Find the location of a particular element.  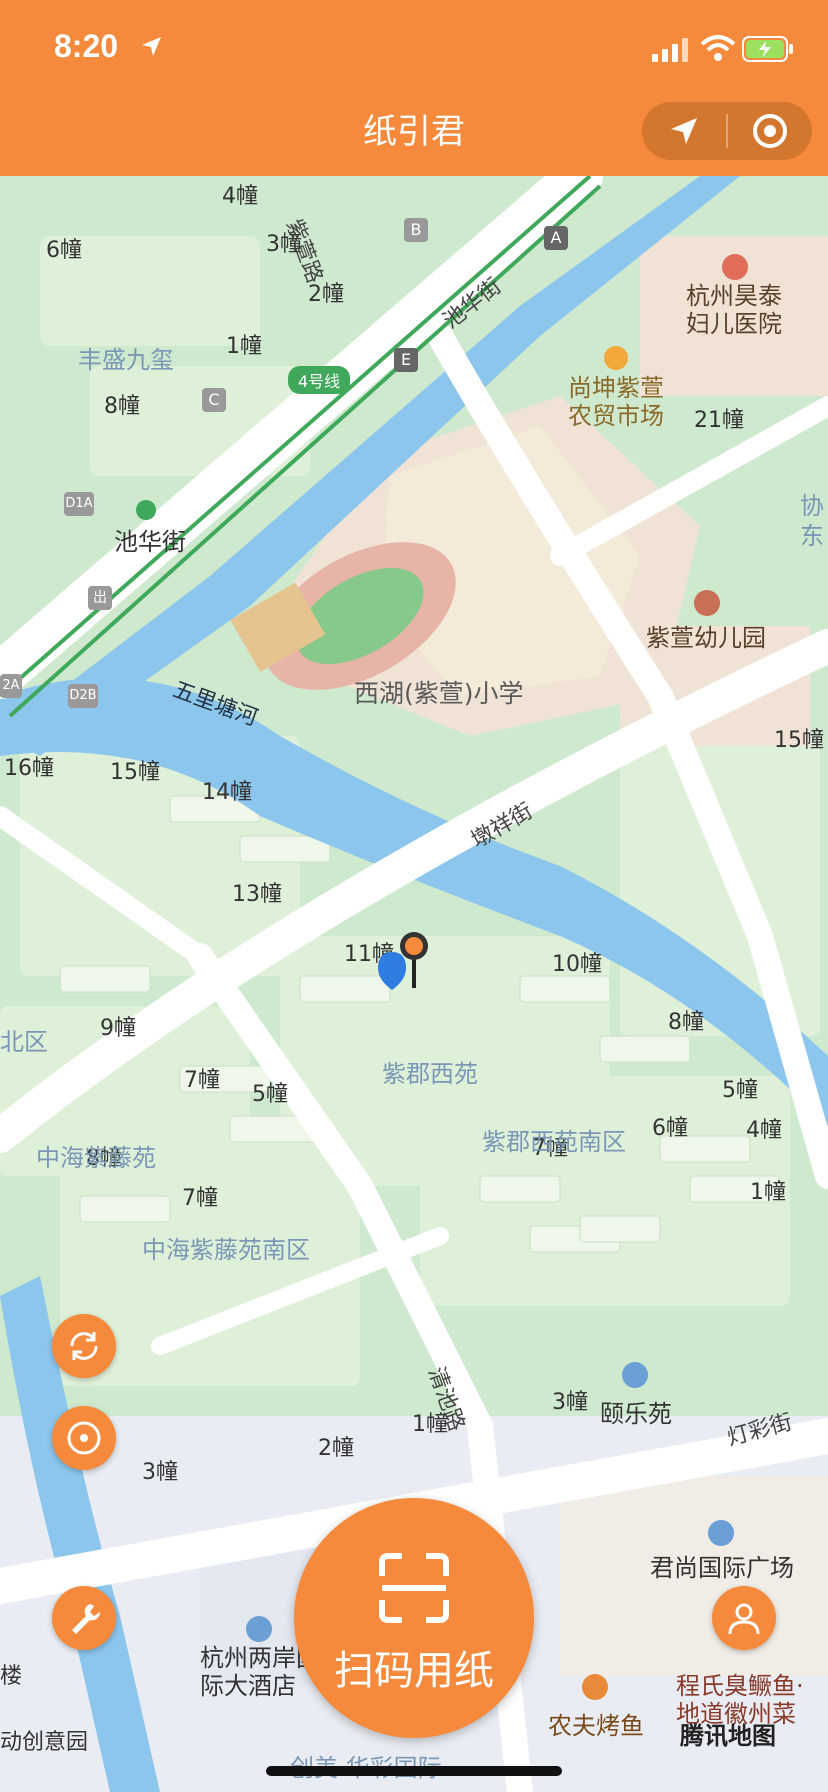

target-icon is located at coordinates (770, 131).